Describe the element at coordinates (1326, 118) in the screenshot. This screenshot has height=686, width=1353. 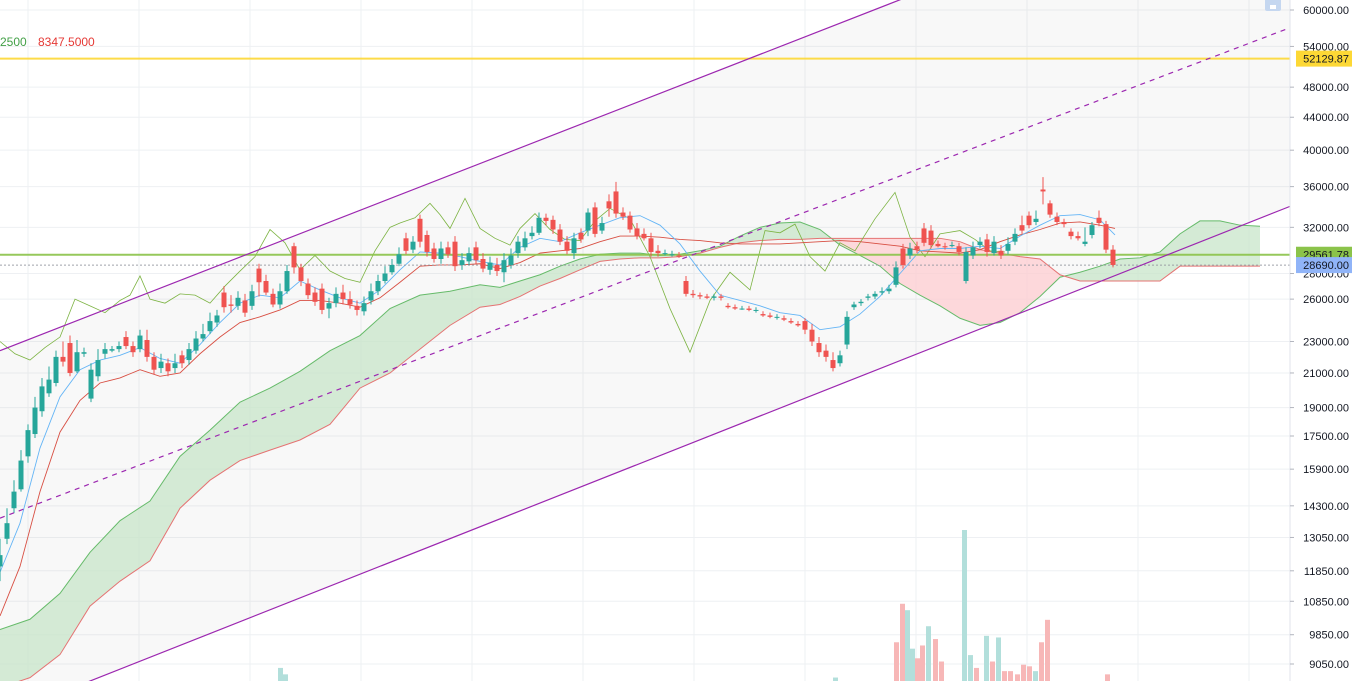
I see `price-tick-label: 44000.00` at that location.